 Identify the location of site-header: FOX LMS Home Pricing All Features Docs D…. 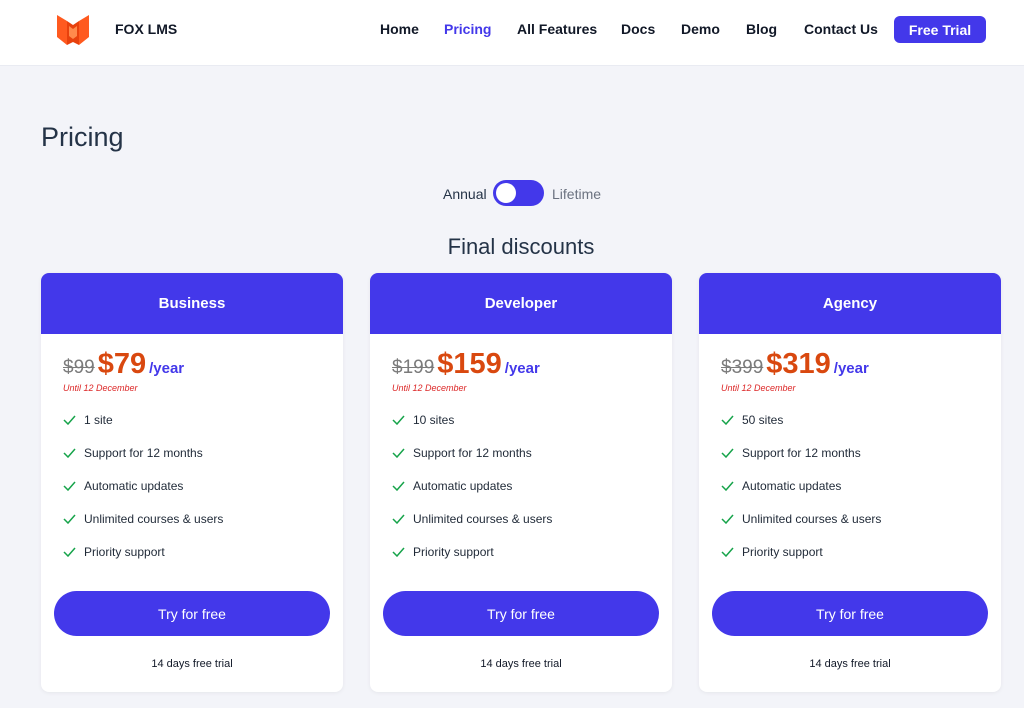
(512, 33).